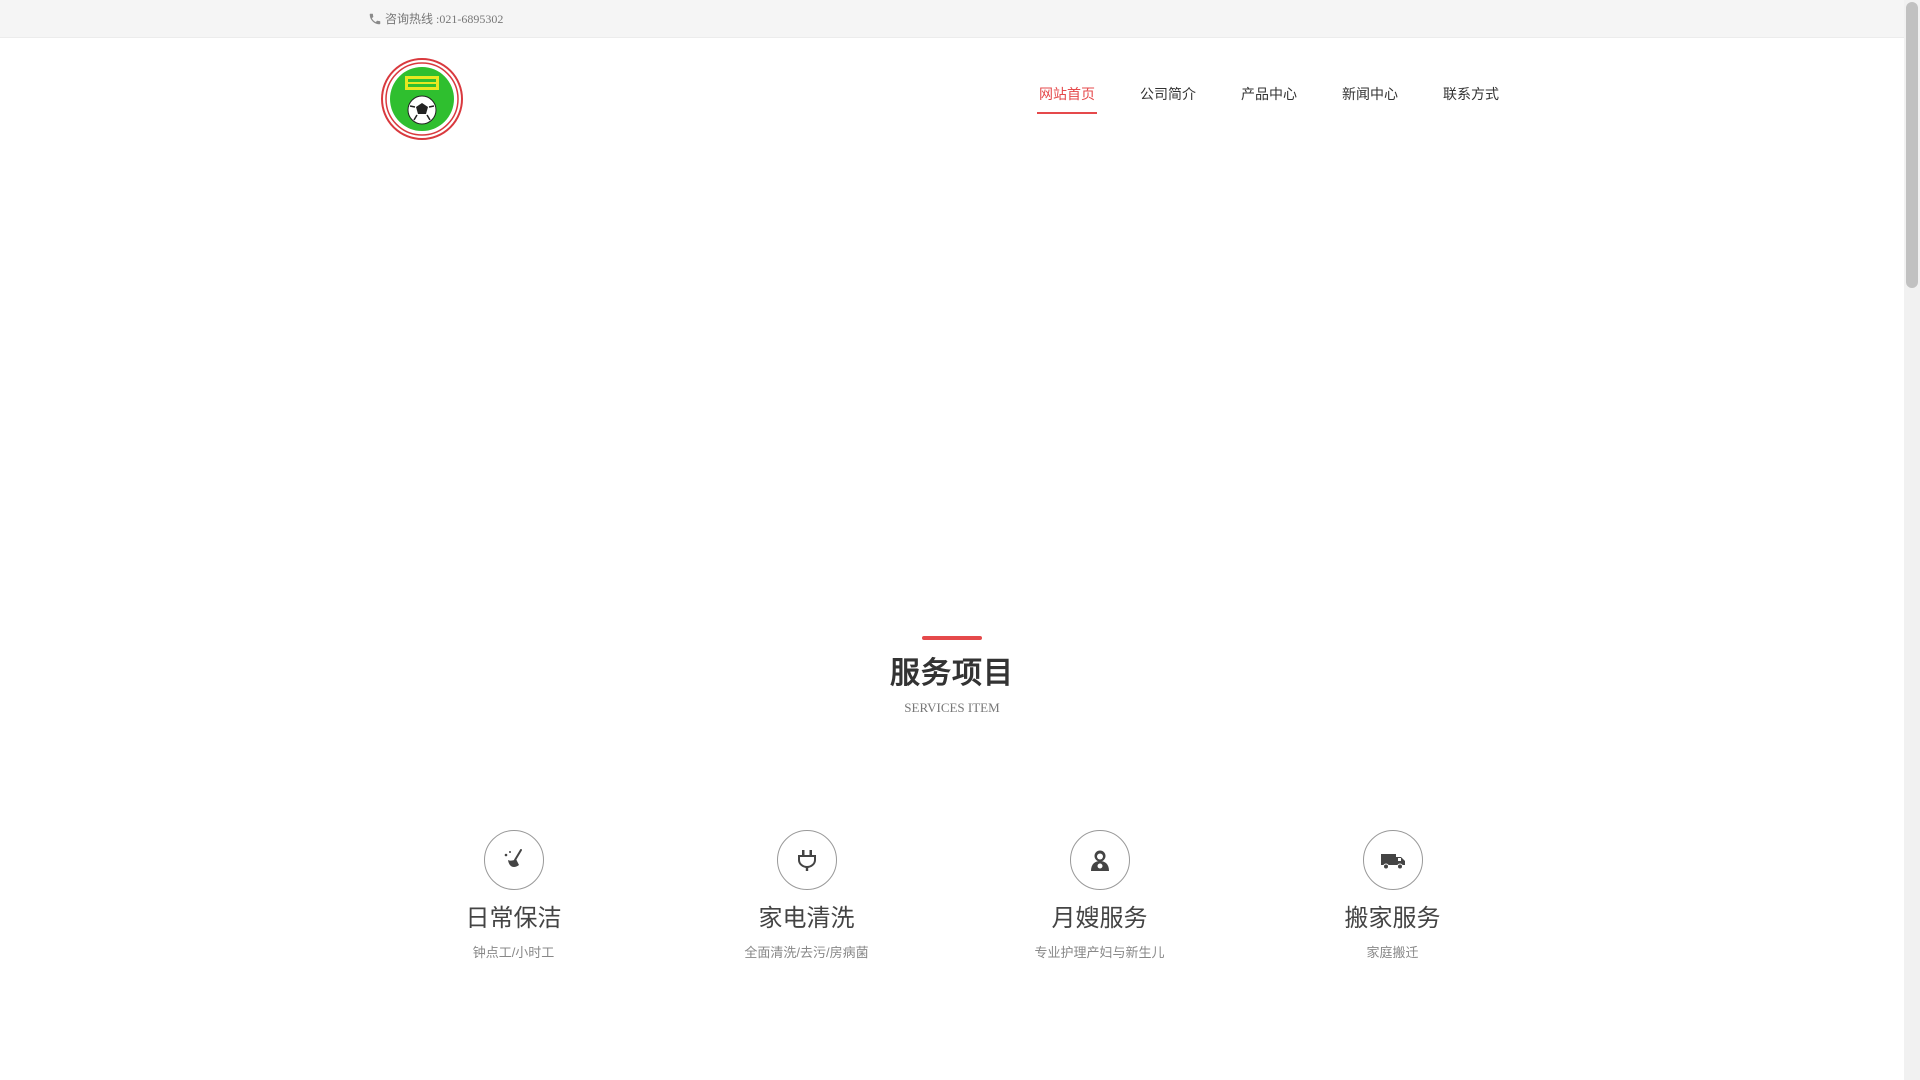  What do you see at coordinates (1099, 952) in the screenshot?
I see `service-desc: 专业护理产妇与新生儿` at bounding box center [1099, 952].